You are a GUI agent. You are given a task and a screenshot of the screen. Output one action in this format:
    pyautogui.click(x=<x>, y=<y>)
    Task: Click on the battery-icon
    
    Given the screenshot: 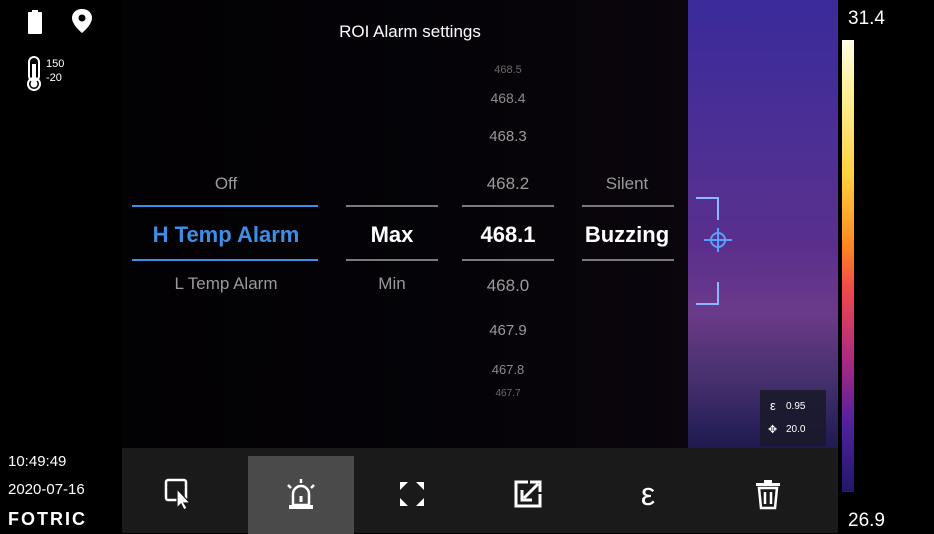 What is the action you would take?
    pyautogui.click(x=35, y=22)
    